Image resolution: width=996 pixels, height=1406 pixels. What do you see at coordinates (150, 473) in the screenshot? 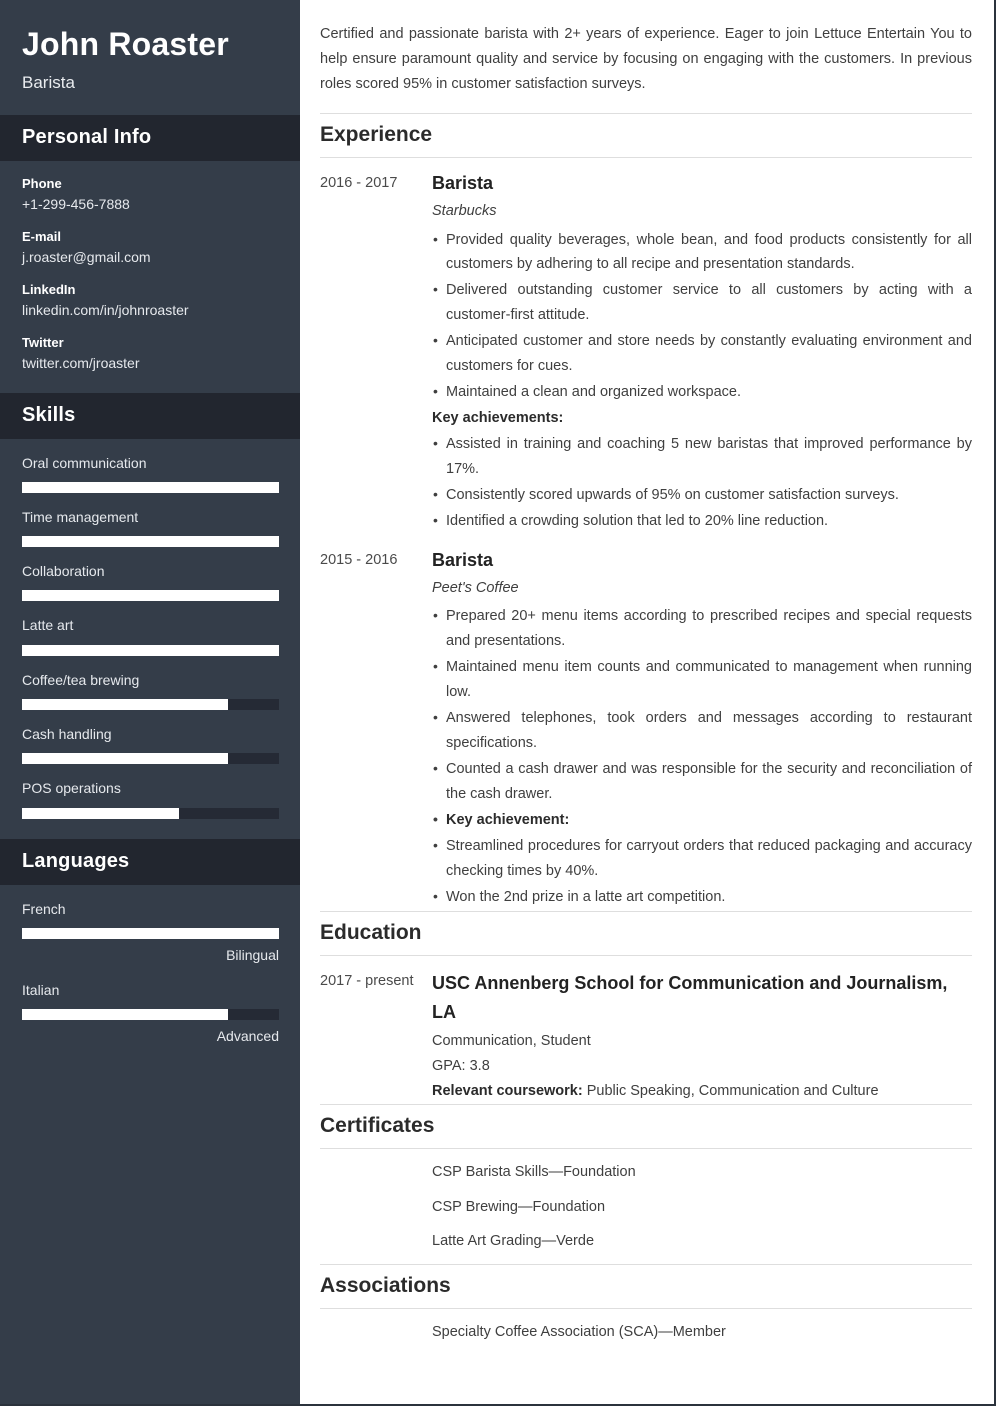
I see `skill-row: Oral communication` at bounding box center [150, 473].